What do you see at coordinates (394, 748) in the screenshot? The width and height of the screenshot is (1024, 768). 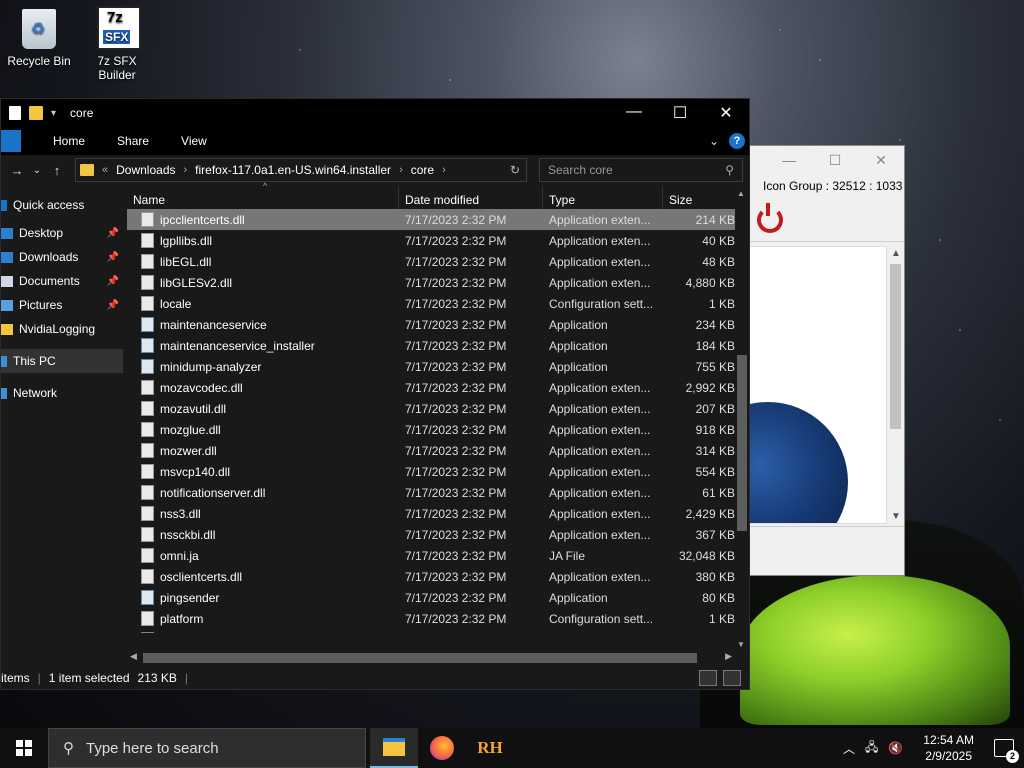 I see `taskbar-file-explorer` at bounding box center [394, 748].